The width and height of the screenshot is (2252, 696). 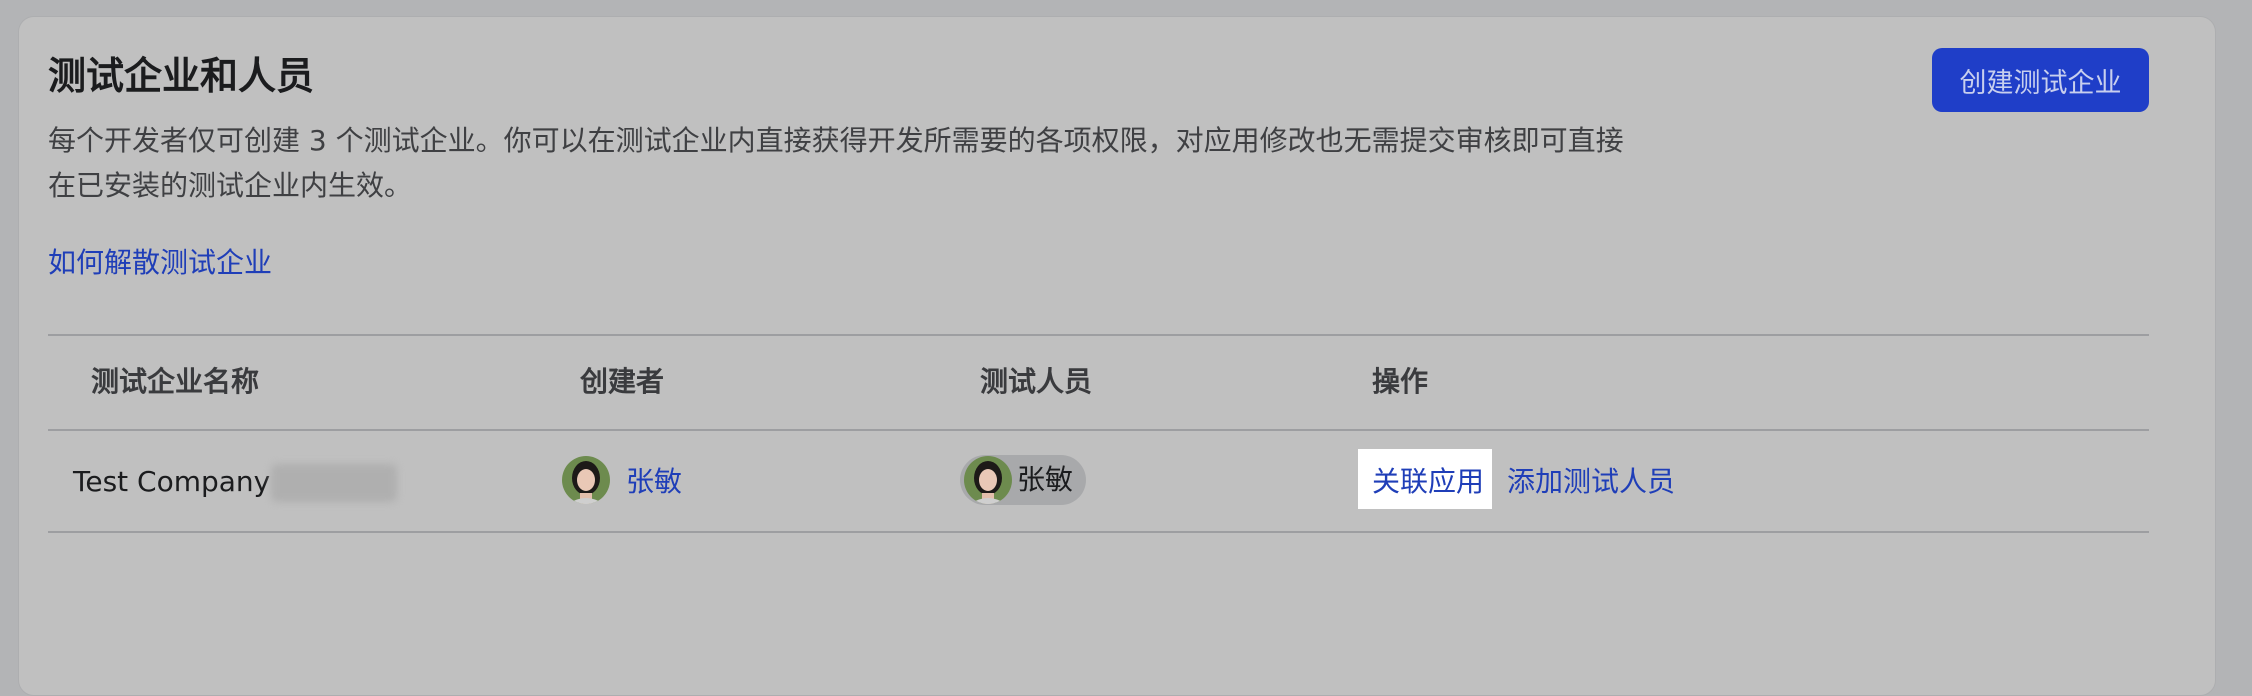 I want to click on page-title: 测试企业和人员, so click(x=181, y=76).